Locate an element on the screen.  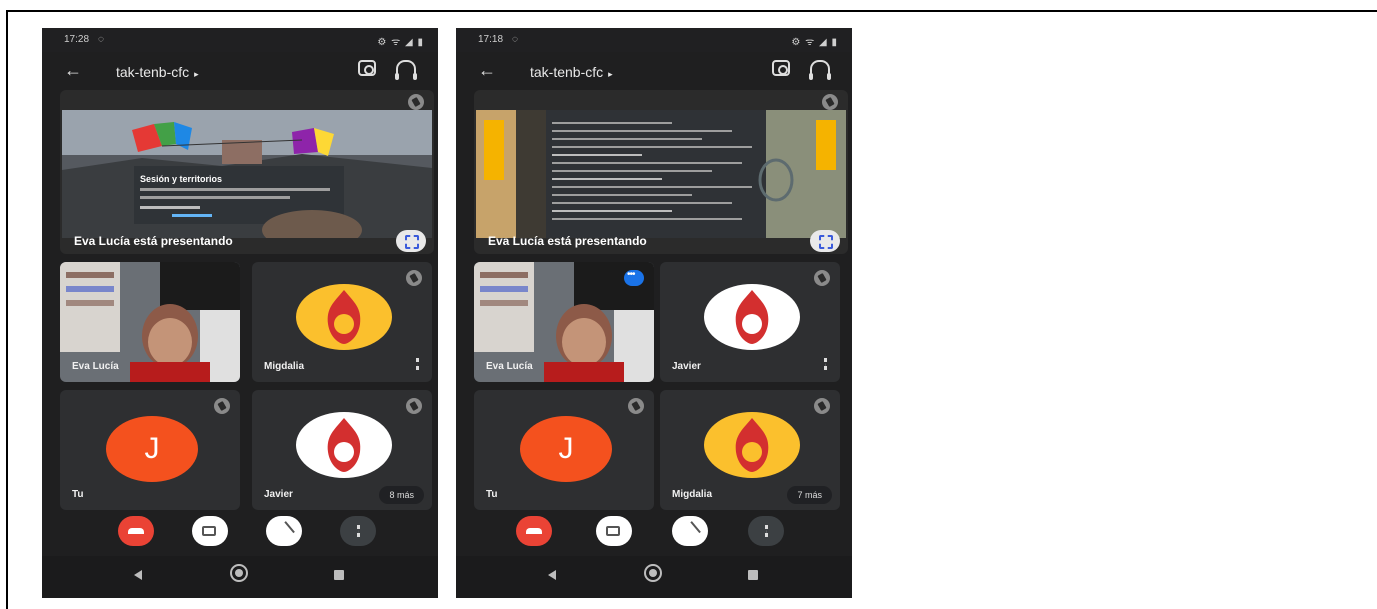
status-bar: 17:28 ◌ ⚙ ᯤ ◢ ▮ is located at coordinates (240, 40).